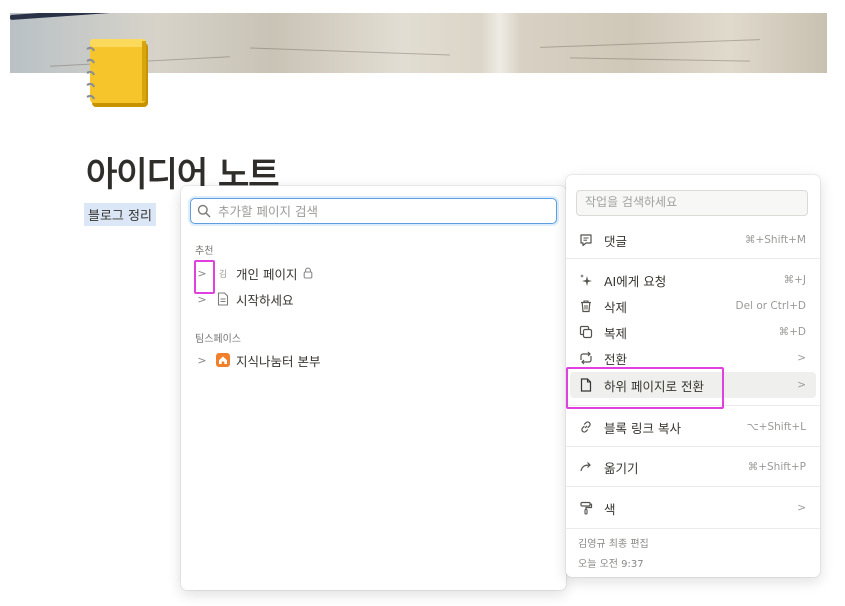 The image size is (845, 606). I want to click on page-item-get-started: > 시작하세요, so click(244, 299).